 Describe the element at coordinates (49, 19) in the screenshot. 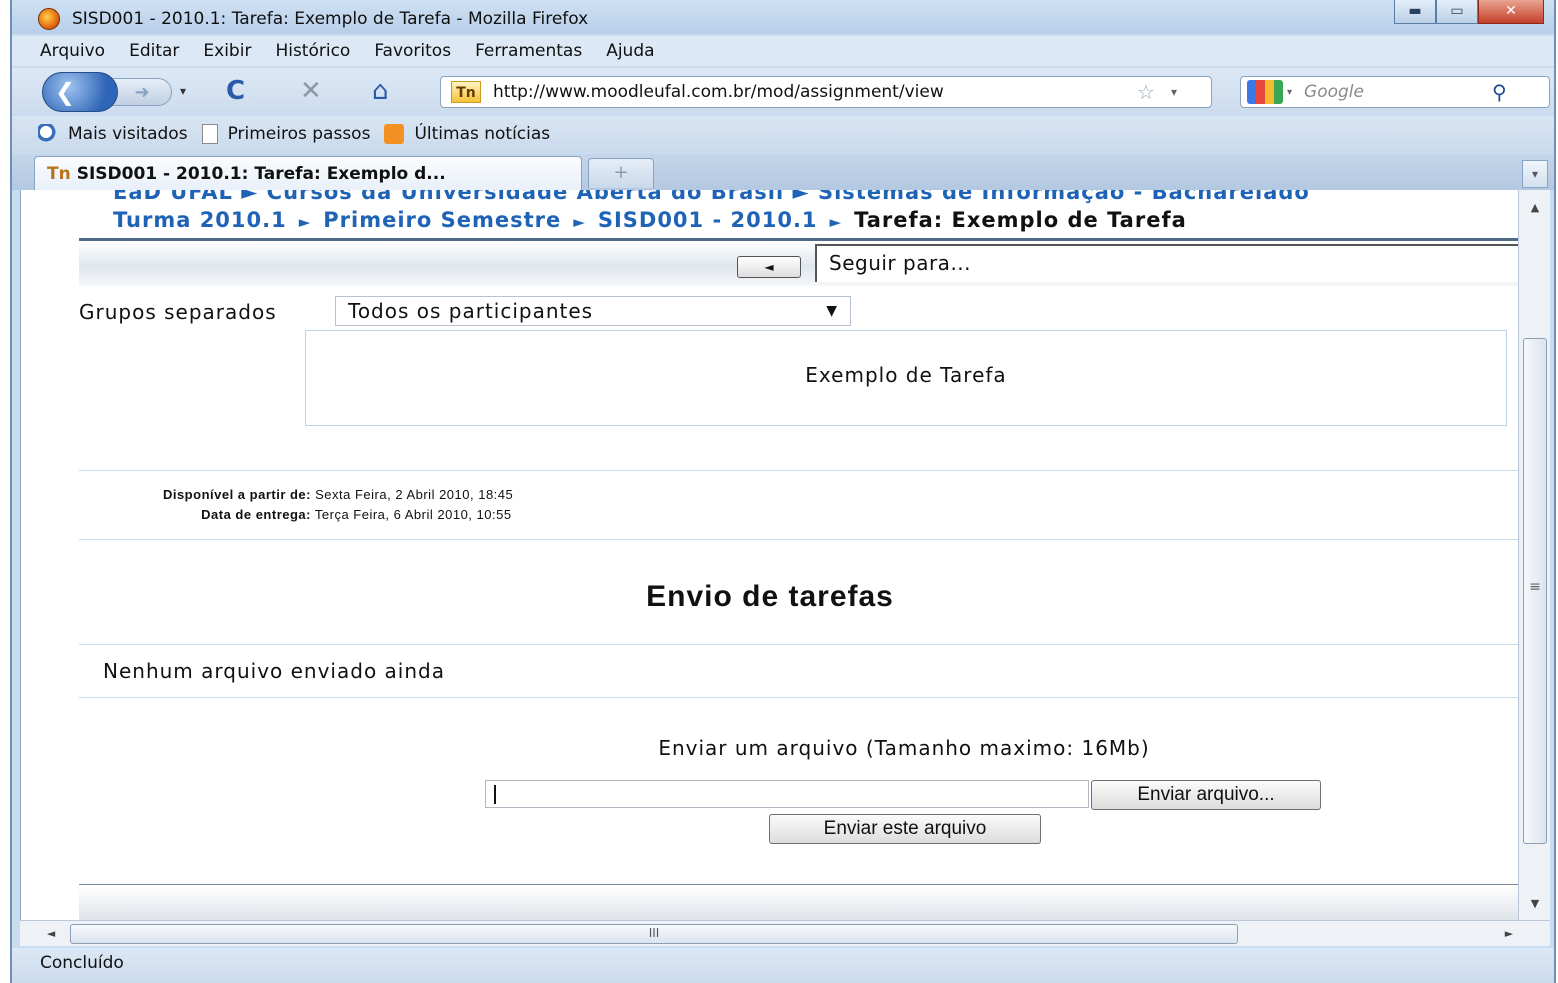

I see `firefox-logo-icon` at that location.